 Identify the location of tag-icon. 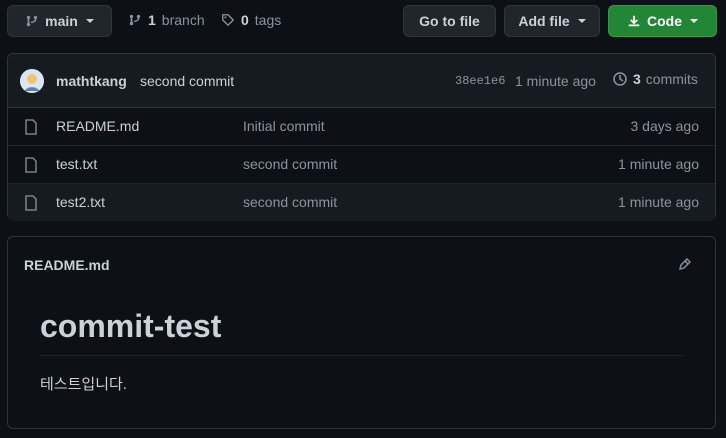
(228, 20).